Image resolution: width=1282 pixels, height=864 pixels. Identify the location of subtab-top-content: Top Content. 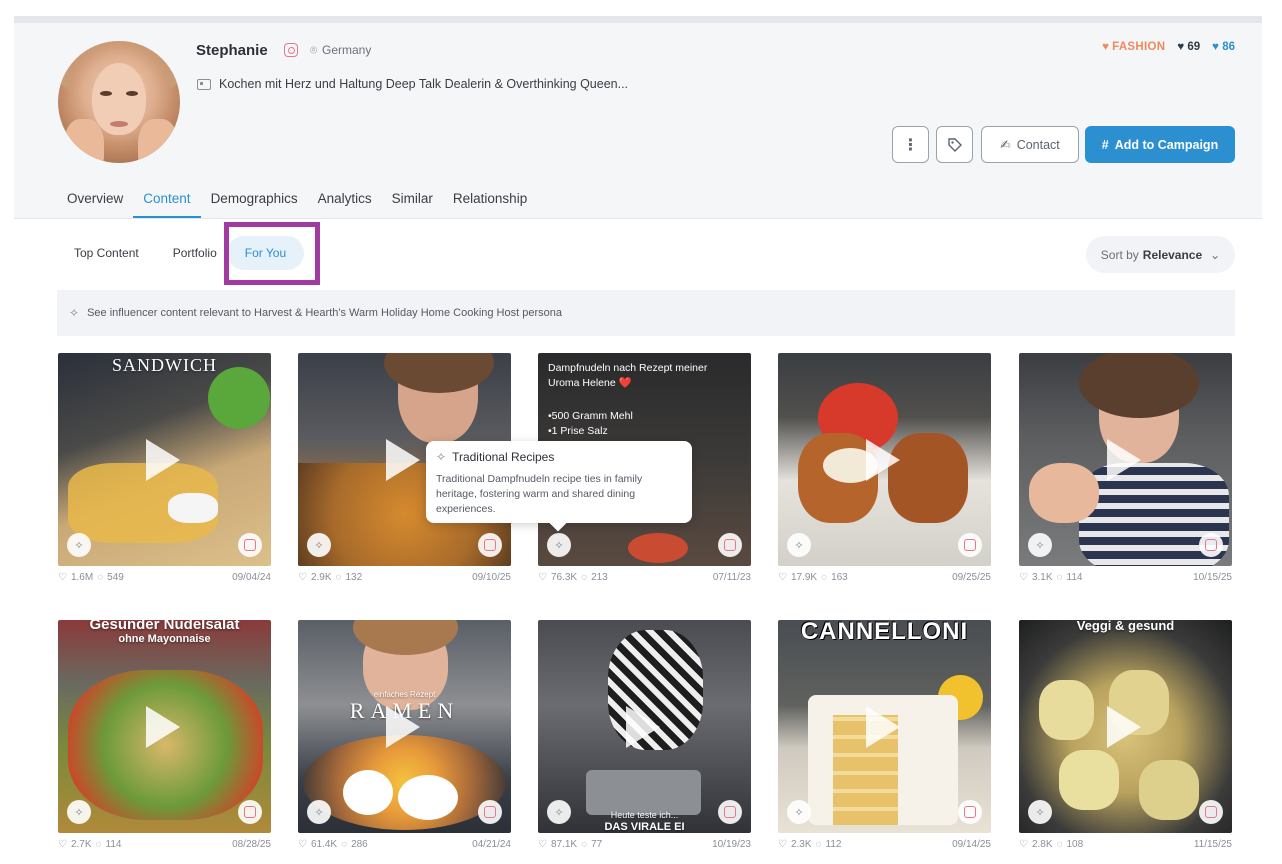
(106, 253).